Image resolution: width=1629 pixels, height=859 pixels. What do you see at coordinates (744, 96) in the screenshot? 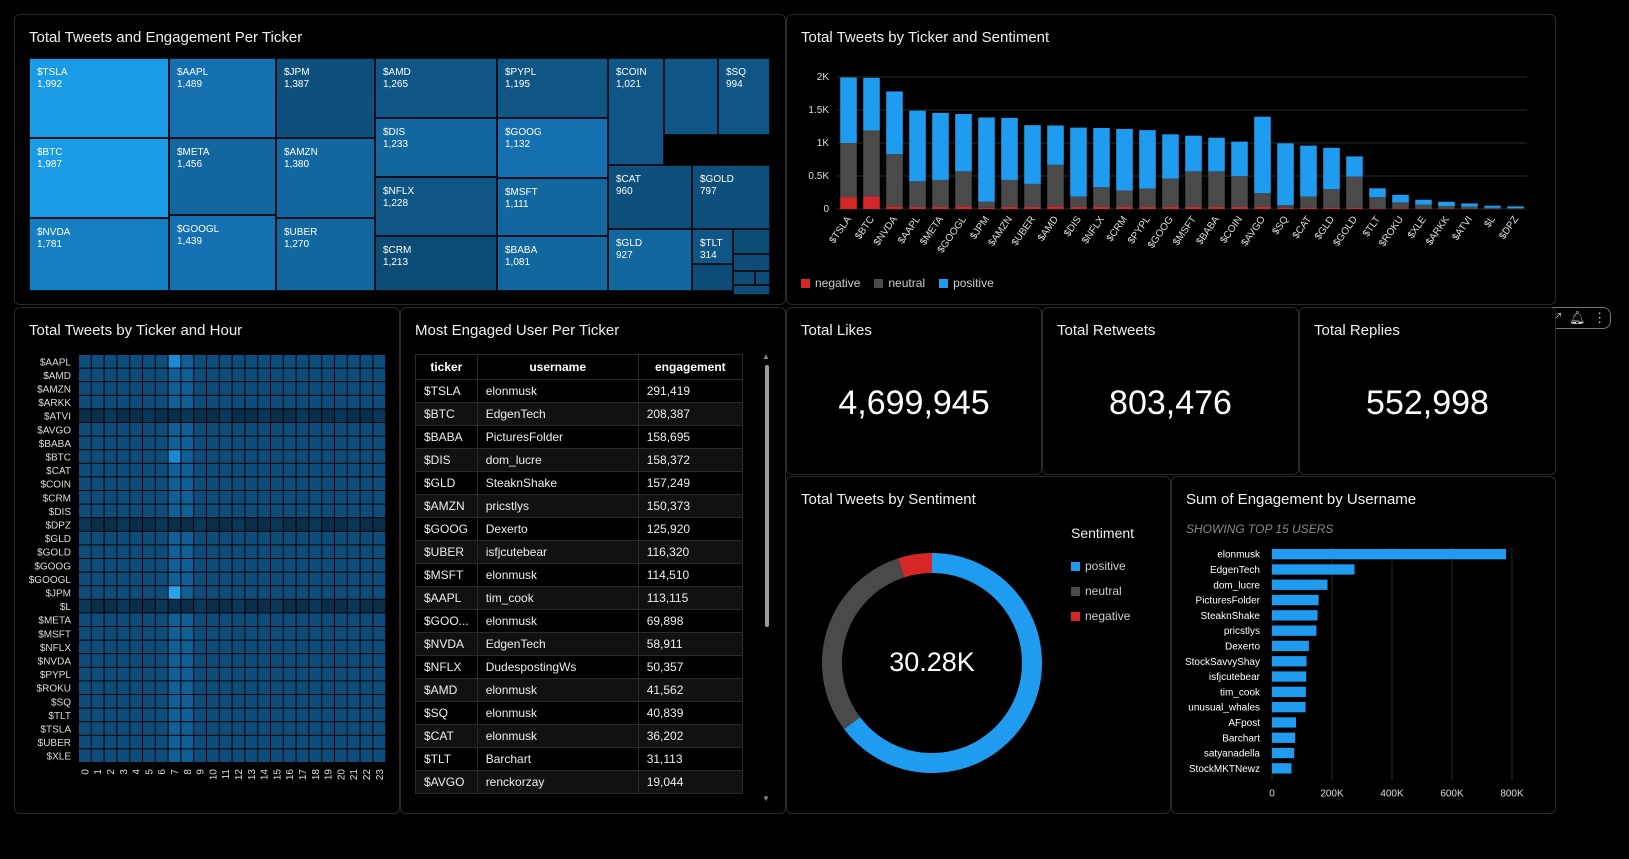
I see `treemap-cell: $SQ 994` at bounding box center [744, 96].